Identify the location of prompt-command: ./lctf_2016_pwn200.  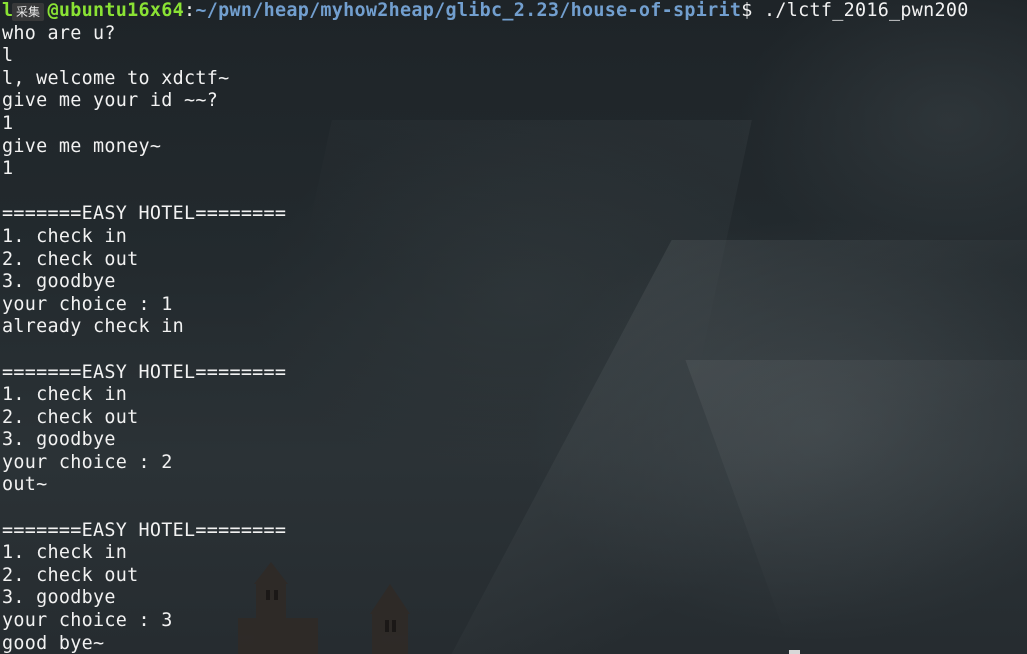
(866, 10).